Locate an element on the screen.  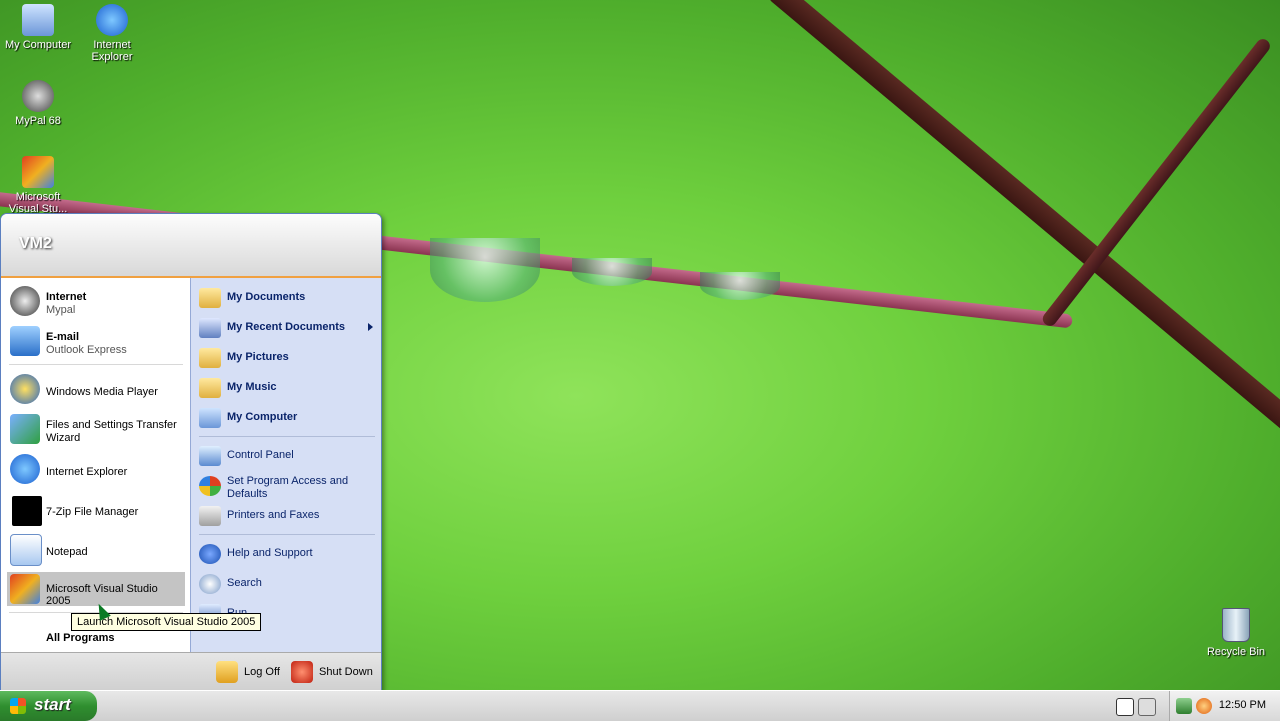
music-folder-icon is located at coordinates (210, 388).